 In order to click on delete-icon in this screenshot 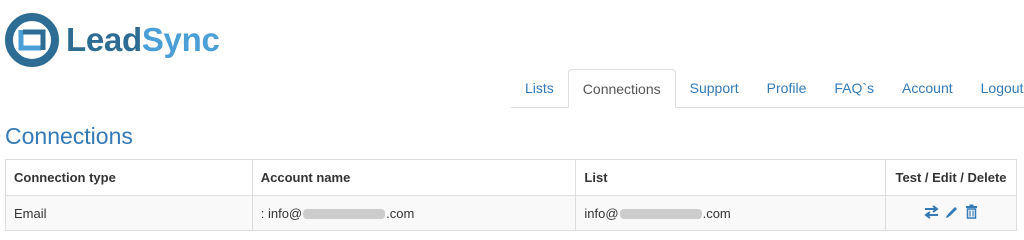, I will do `click(971, 211)`.